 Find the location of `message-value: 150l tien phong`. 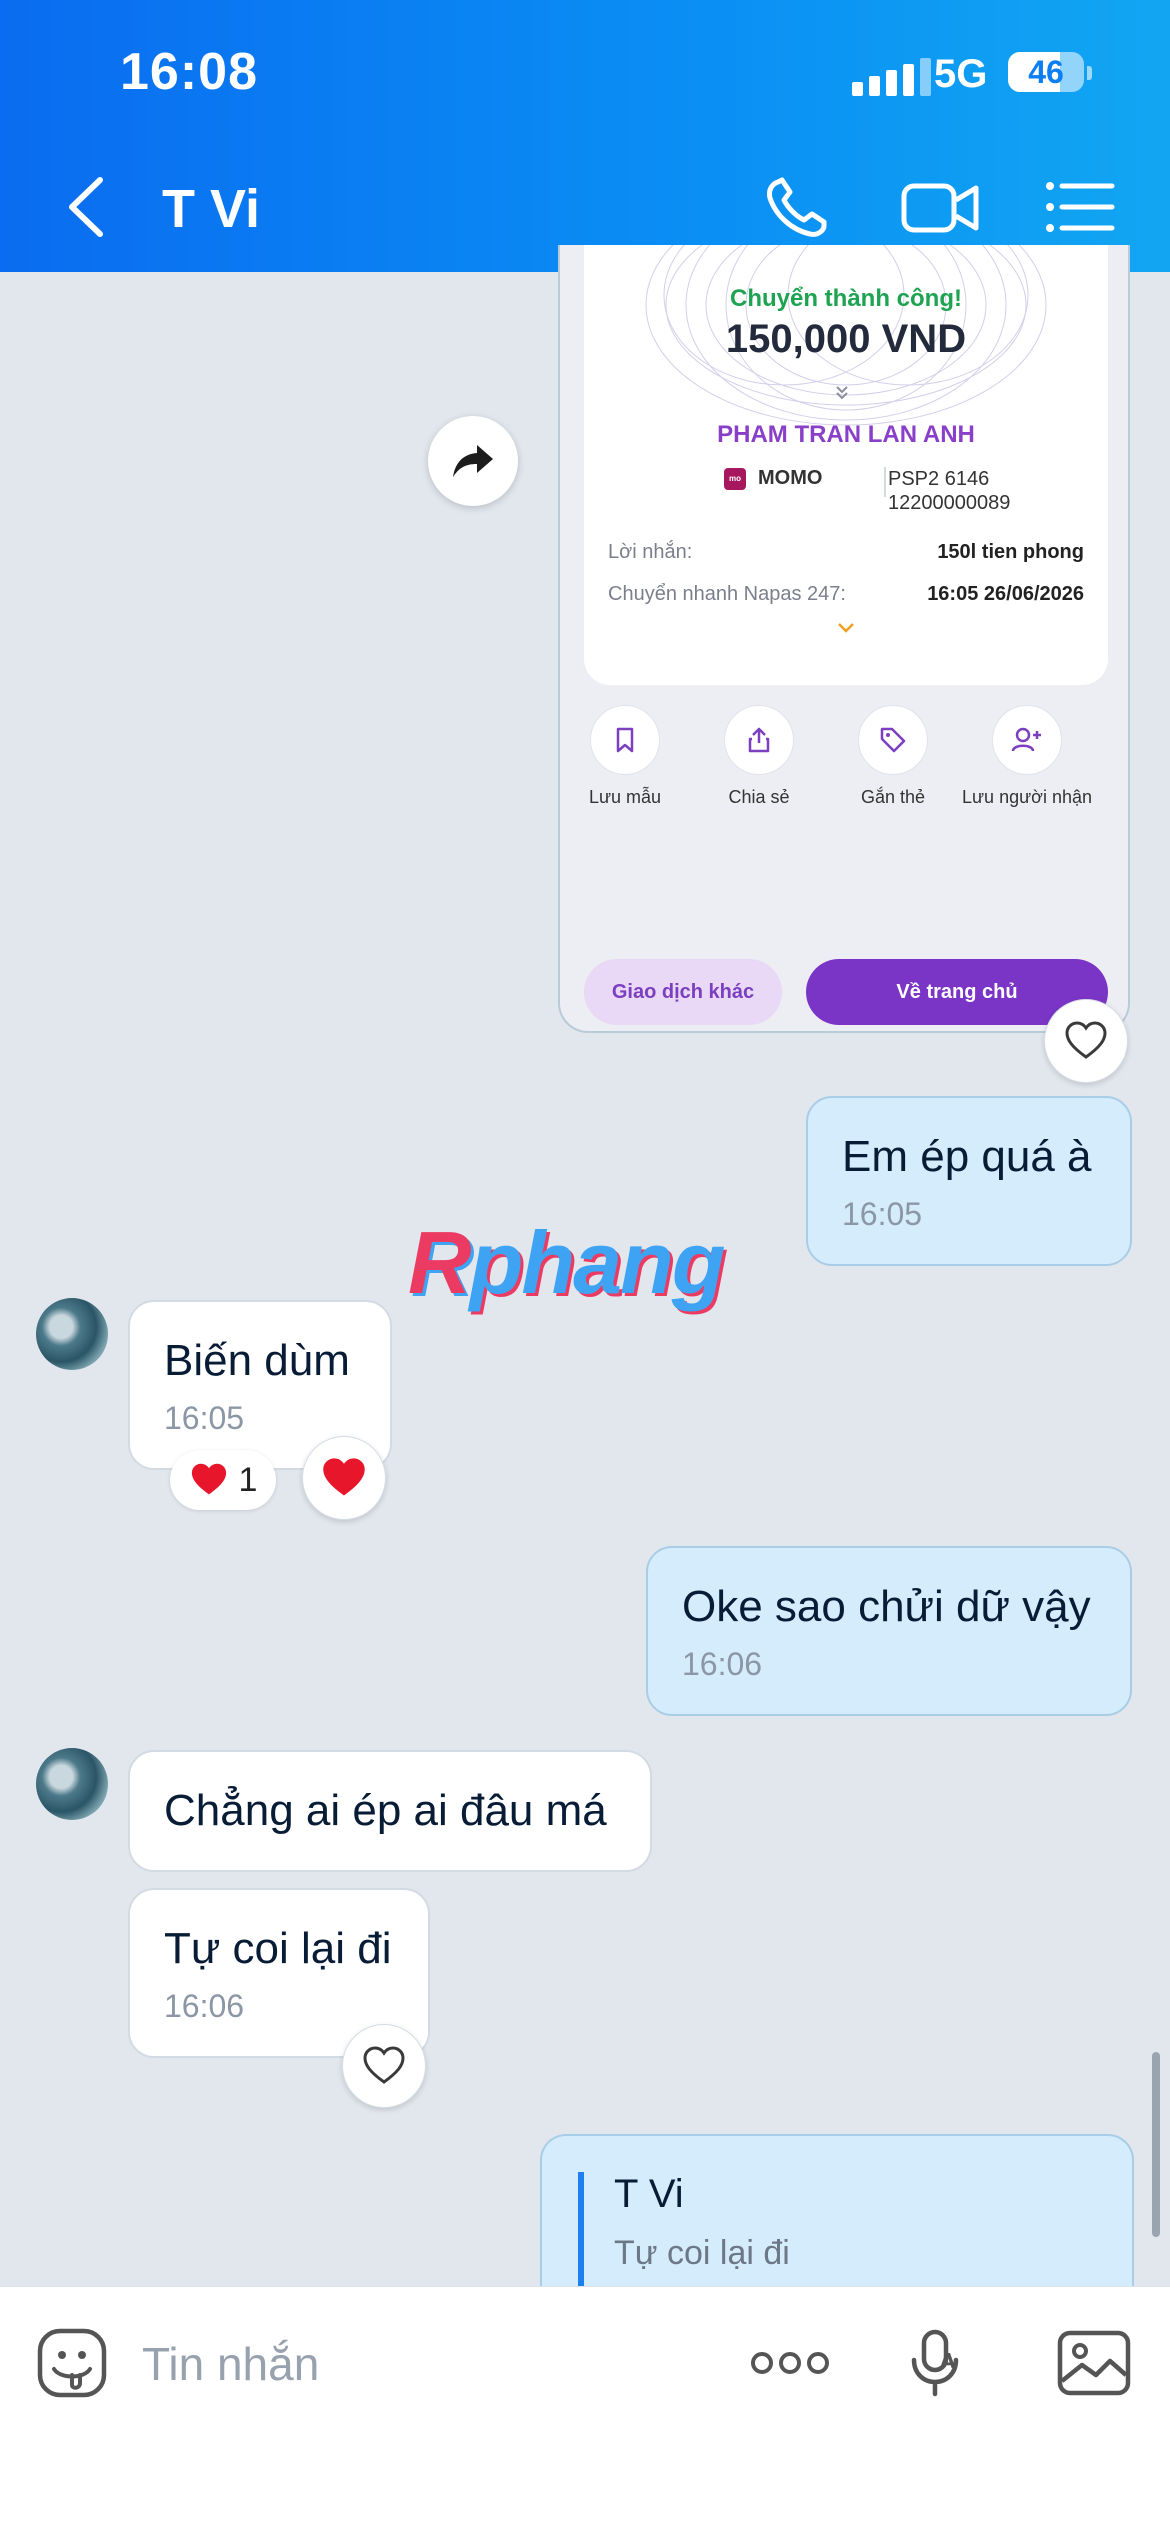

message-value: 150l tien phong is located at coordinates (1010, 552).